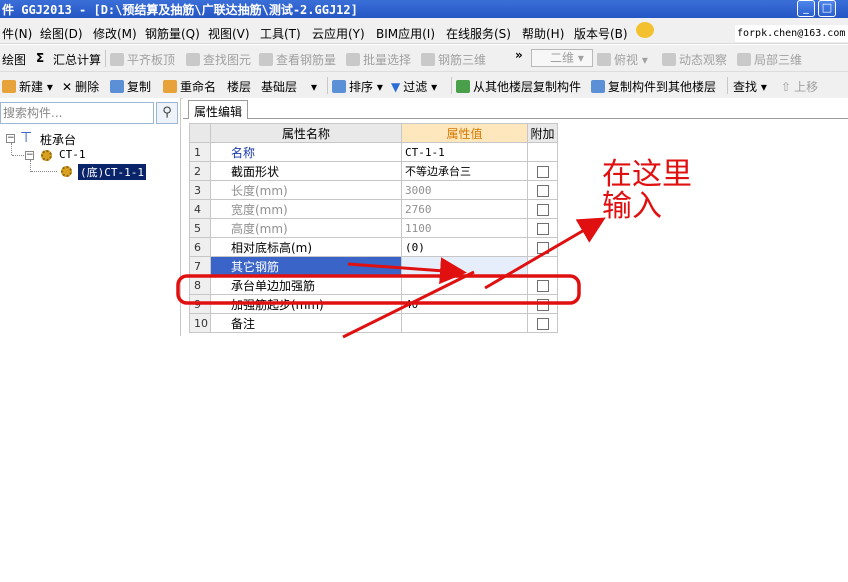 The height and width of the screenshot is (582, 848). I want to click on highlight-box, so click(378, 289).